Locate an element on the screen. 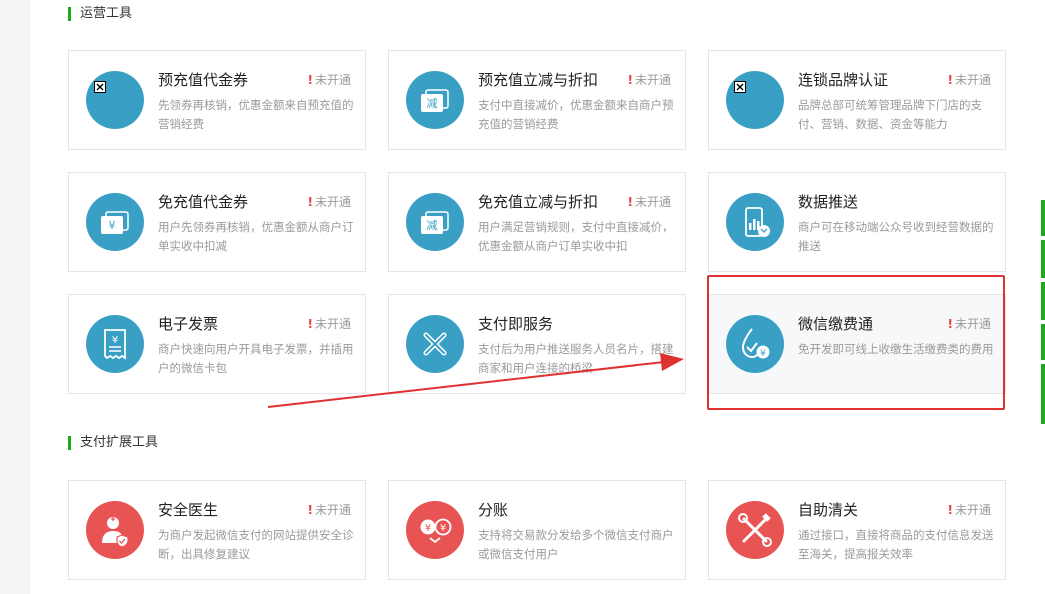  section-title-ext: 支付扩展工具 is located at coordinates (113, 443).